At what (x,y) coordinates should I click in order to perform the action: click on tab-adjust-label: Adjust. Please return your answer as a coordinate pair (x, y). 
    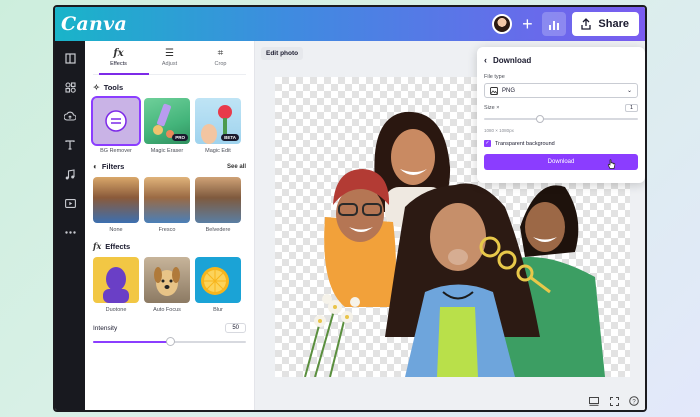
    Looking at the image, I should click on (169, 63).